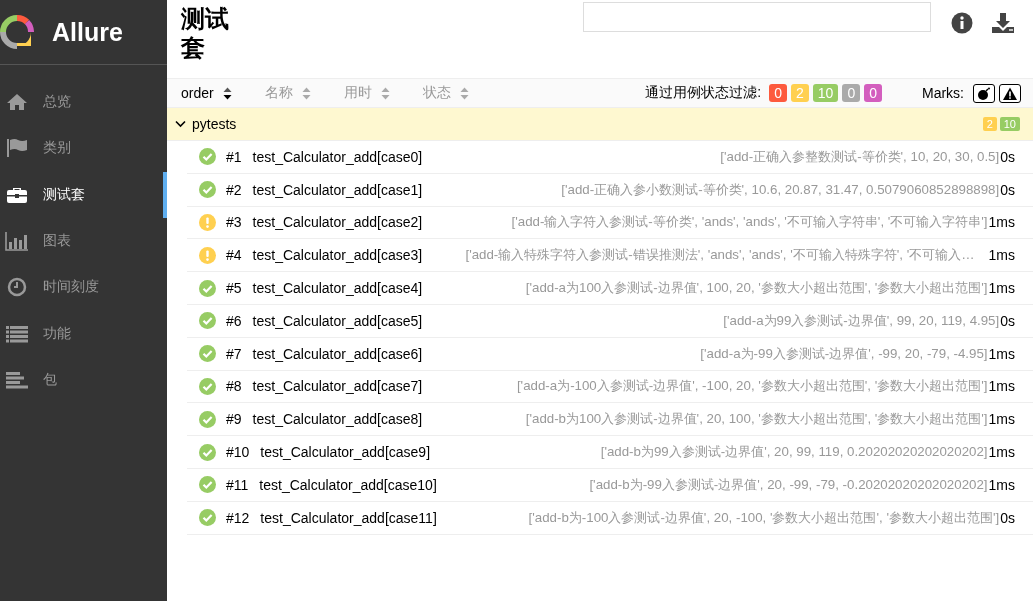  What do you see at coordinates (943, 93) in the screenshot?
I see `marks-label: Marks:` at bounding box center [943, 93].